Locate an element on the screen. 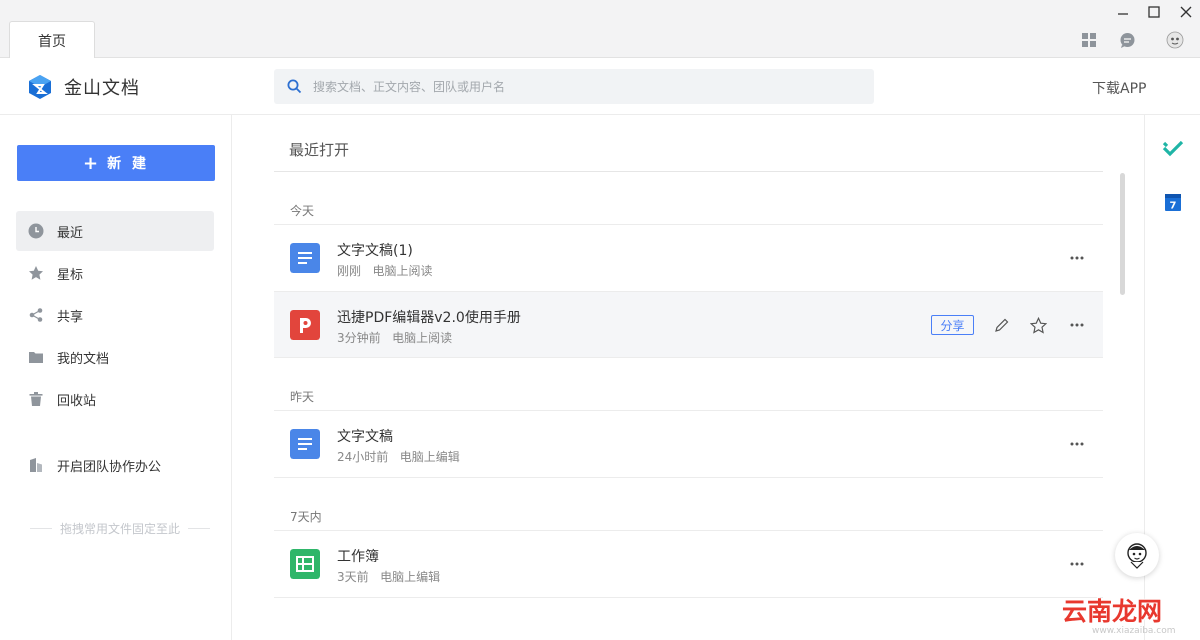 The image size is (1200, 640). maximize-icon is located at coordinates (1154, 12).